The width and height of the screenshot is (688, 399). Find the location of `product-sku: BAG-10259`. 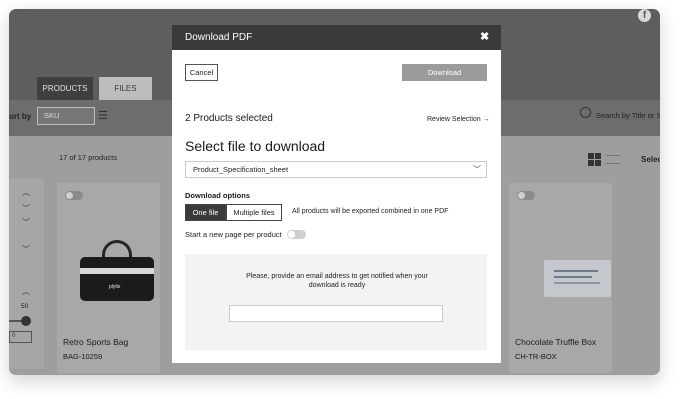

product-sku: BAG-10259 is located at coordinates (83, 356).